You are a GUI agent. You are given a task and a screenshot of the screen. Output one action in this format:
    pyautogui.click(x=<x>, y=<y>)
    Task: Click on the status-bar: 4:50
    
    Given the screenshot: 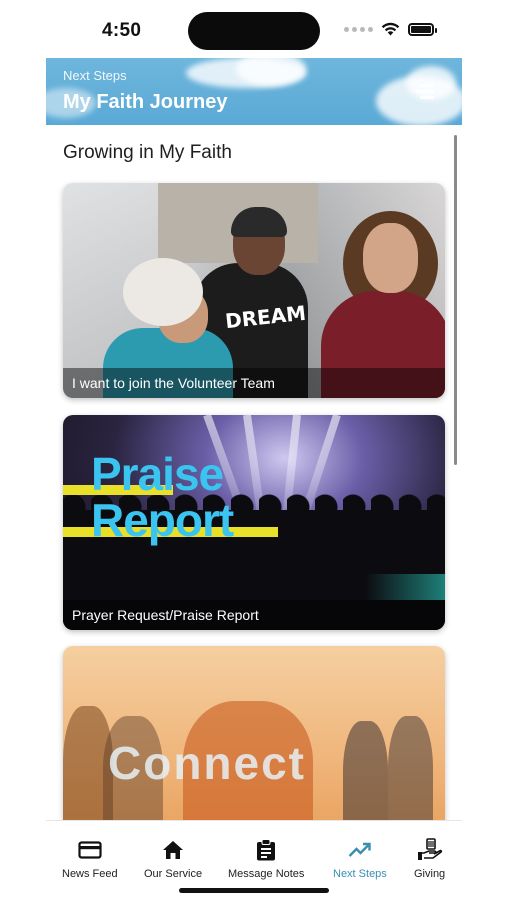 What is the action you would take?
    pyautogui.click(x=254, y=29)
    